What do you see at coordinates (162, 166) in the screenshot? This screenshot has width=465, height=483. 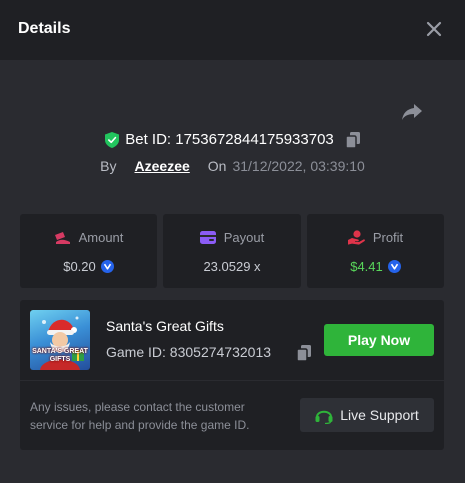 I see `username-link: Azeezee` at bounding box center [162, 166].